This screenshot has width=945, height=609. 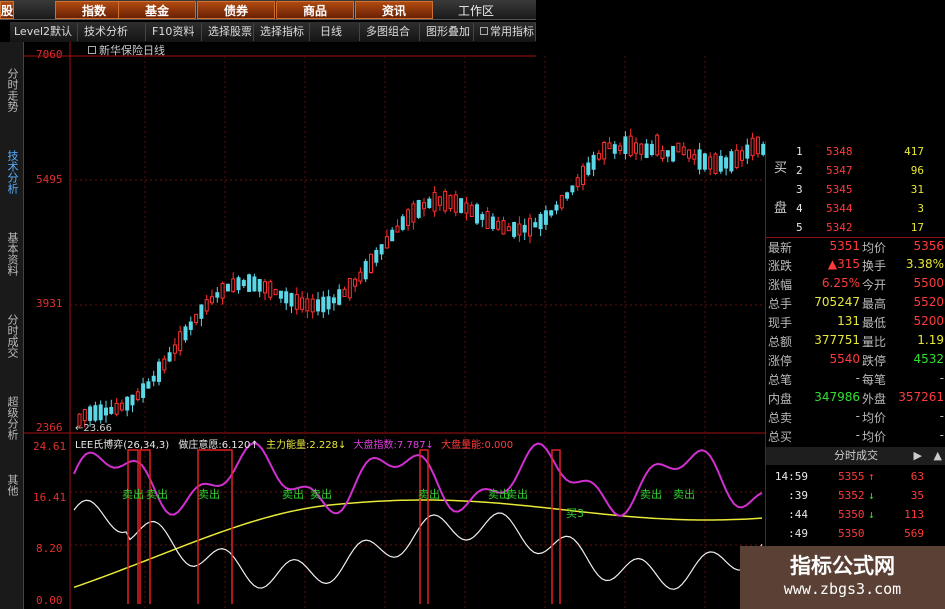 I want to click on toolbar-multi-chart: 多图组合, so click(x=391, y=32).